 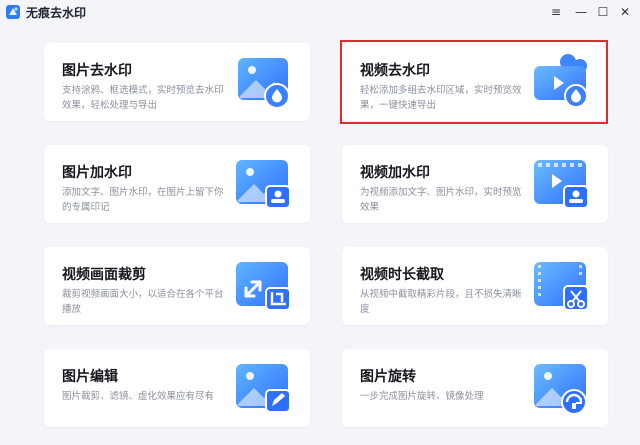 I want to click on card-desc: 轻松添加多组去水印区域，实时预览效果，一键快速导出, so click(x=441, y=98).